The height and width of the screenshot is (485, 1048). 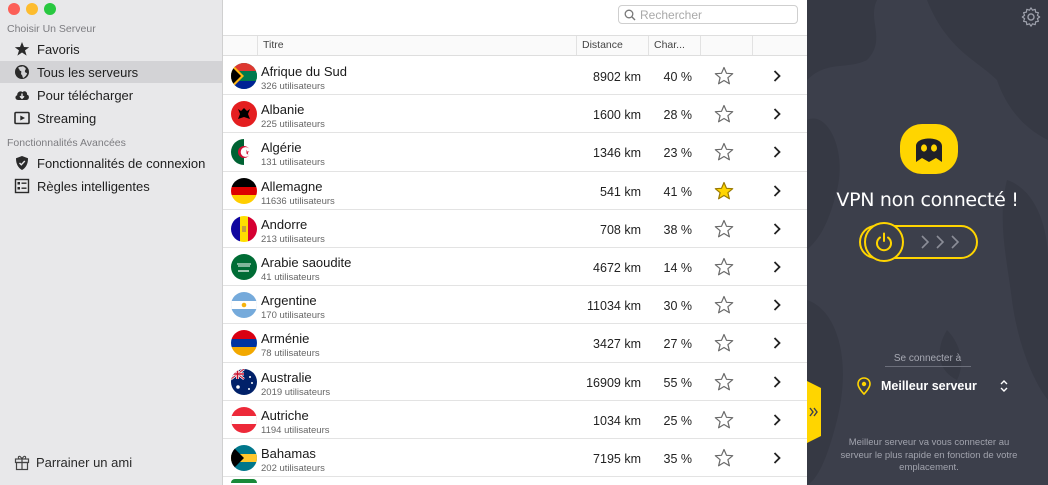 I want to click on country-name: Arabie saoudite, so click(x=306, y=262).